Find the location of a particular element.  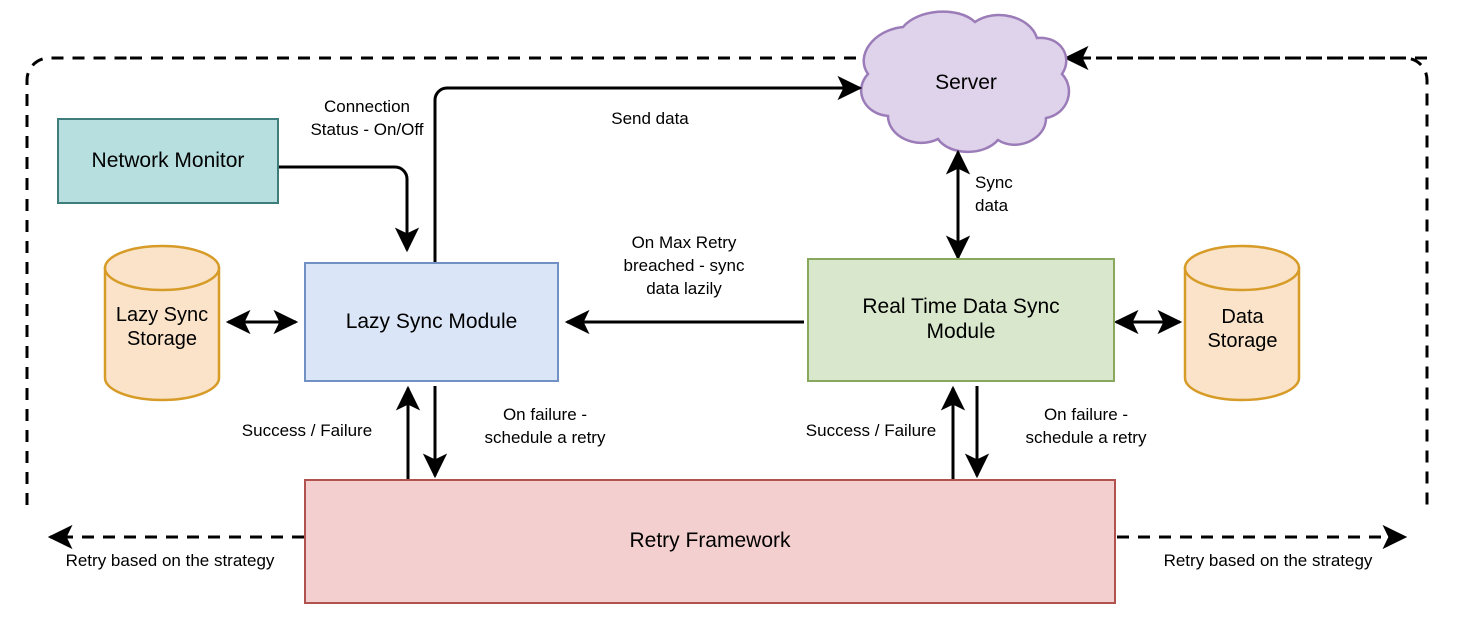

node-network-monitor is located at coordinates (168, 161).